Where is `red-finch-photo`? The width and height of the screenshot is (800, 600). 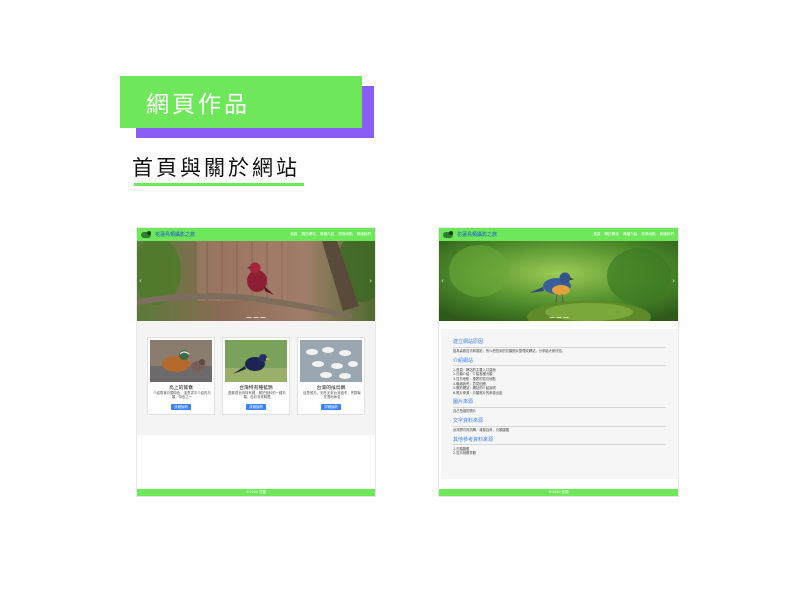 red-finch-photo is located at coordinates (256, 281).